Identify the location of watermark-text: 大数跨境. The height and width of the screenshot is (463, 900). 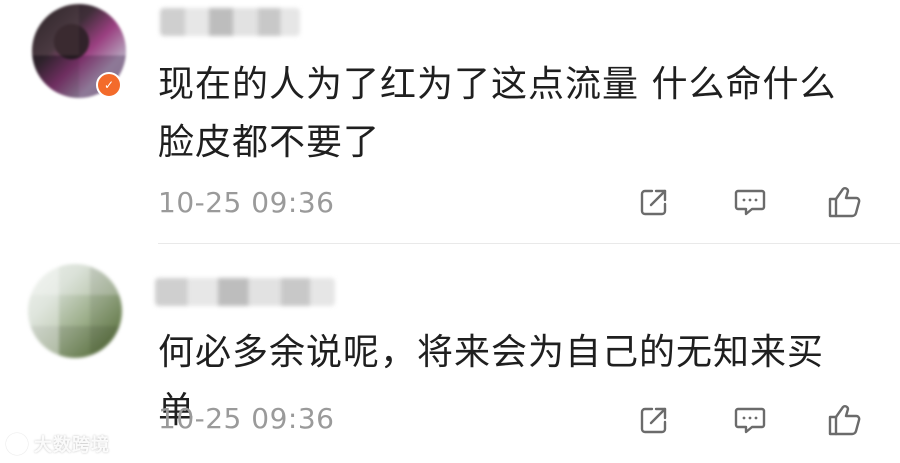
(72, 445).